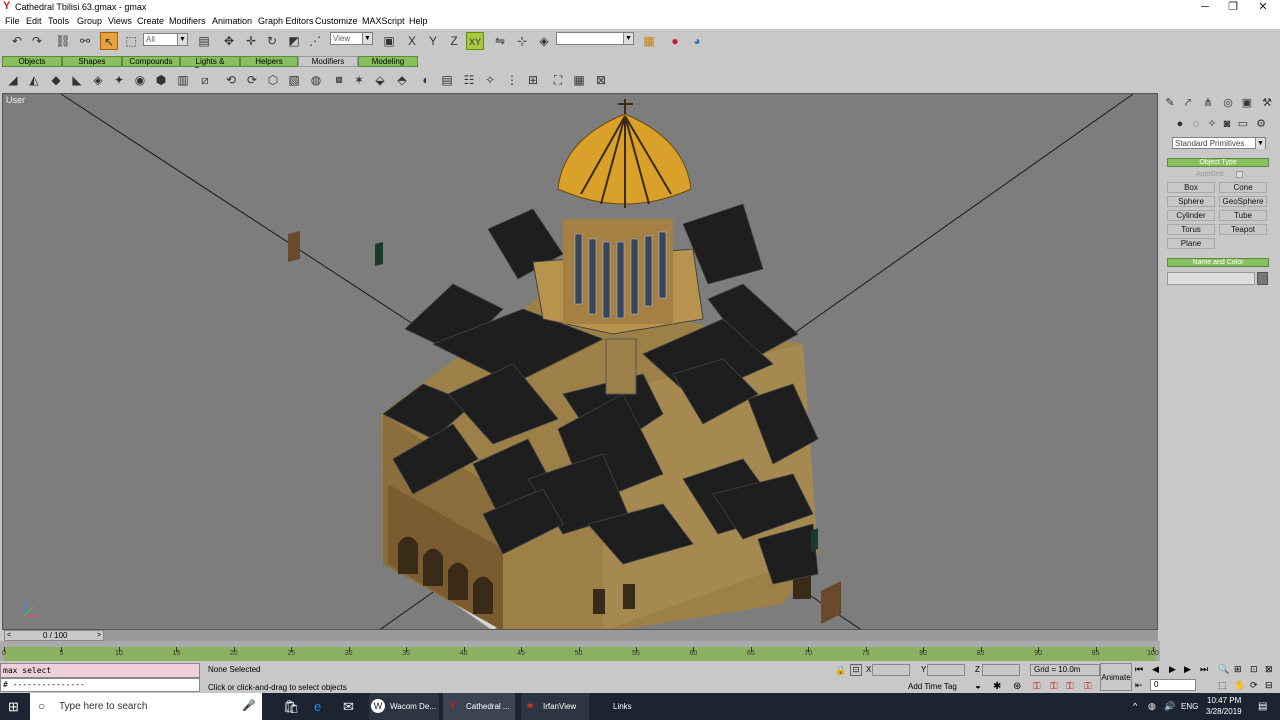 The image size is (1280, 720). Describe the element at coordinates (273, 80) in the screenshot. I see `mesh-select-icon: ⬡` at that location.